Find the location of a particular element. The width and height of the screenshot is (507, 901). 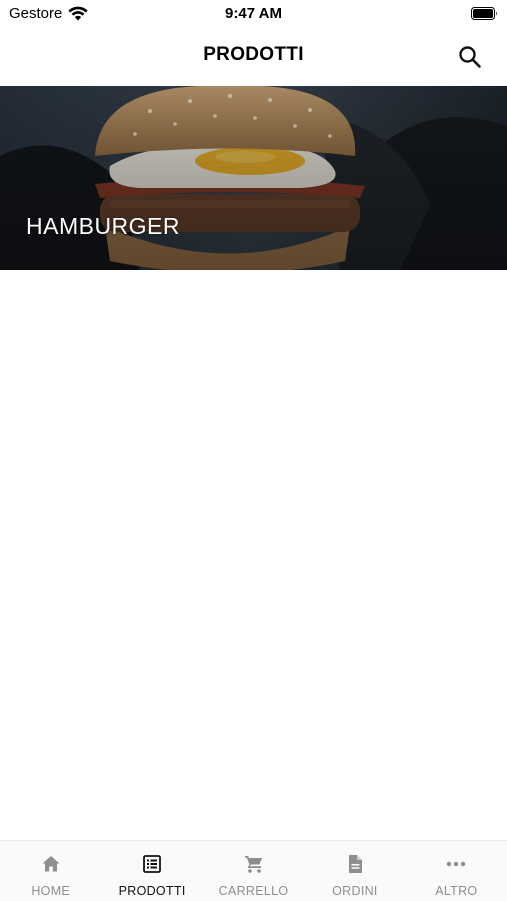

tab-prodotti: PRODOTTI is located at coordinates (151, 871).